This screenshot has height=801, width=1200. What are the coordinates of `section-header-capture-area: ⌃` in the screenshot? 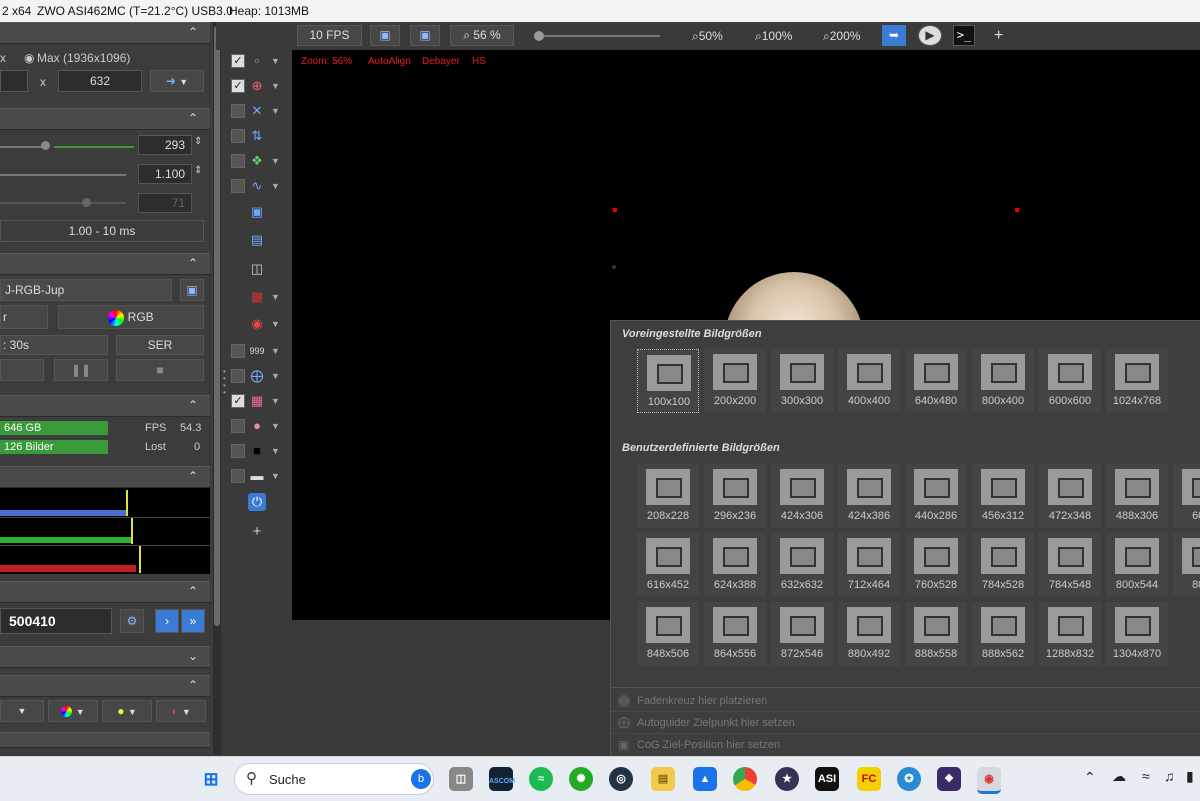 It's located at (105, 33).